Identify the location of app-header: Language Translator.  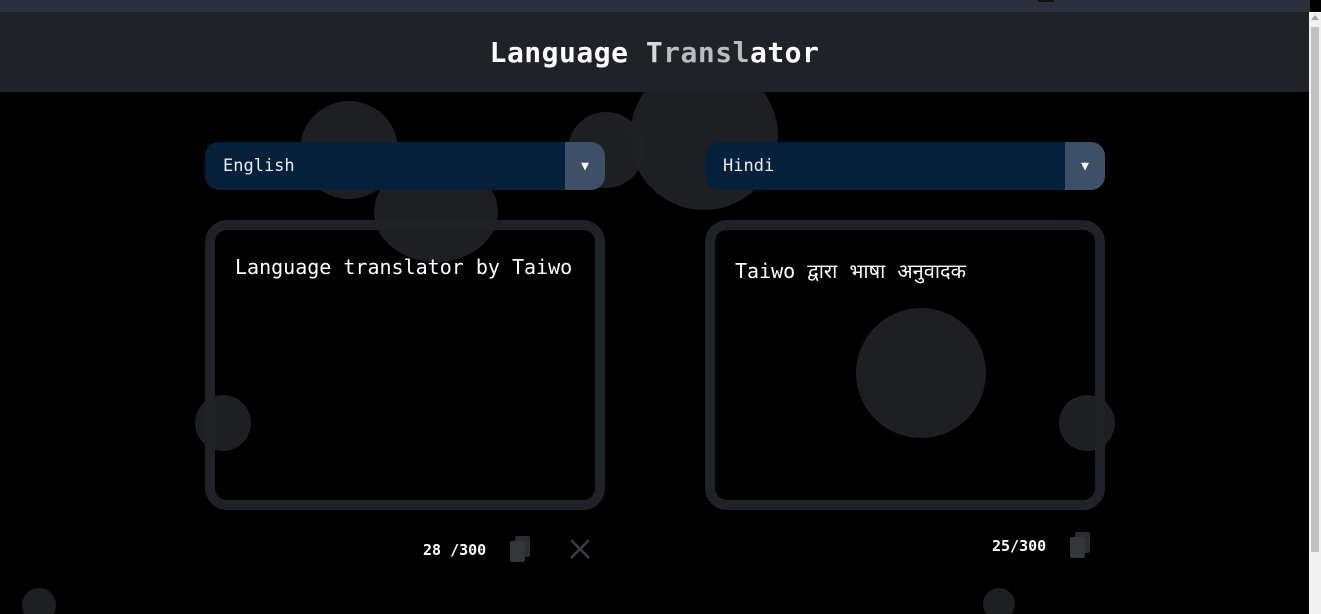
(654, 52).